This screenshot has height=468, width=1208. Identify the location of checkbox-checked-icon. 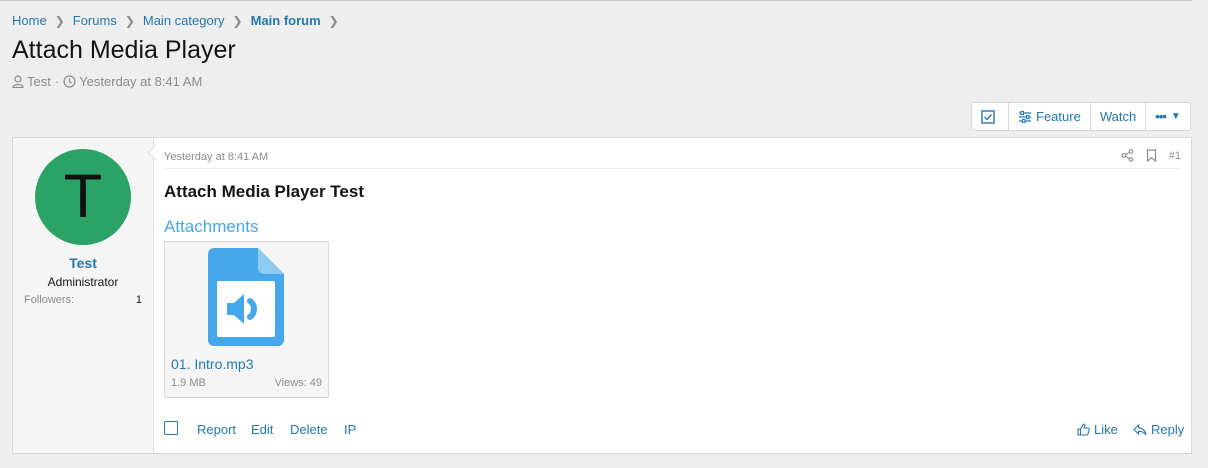
(988, 116).